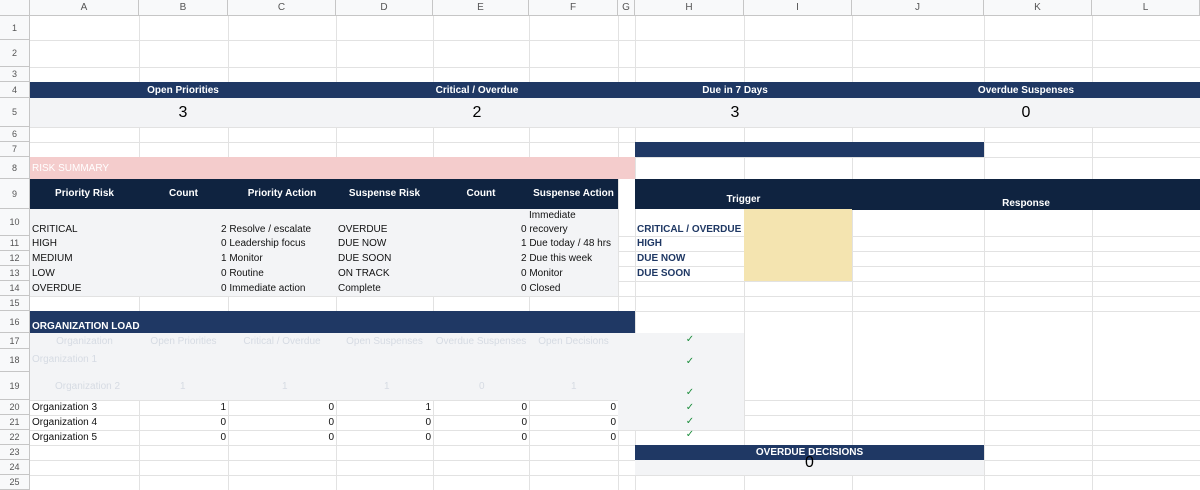 Image resolution: width=1200 pixels, height=490 pixels. I want to click on org-critical-overdue: 0, so click(331, 437).